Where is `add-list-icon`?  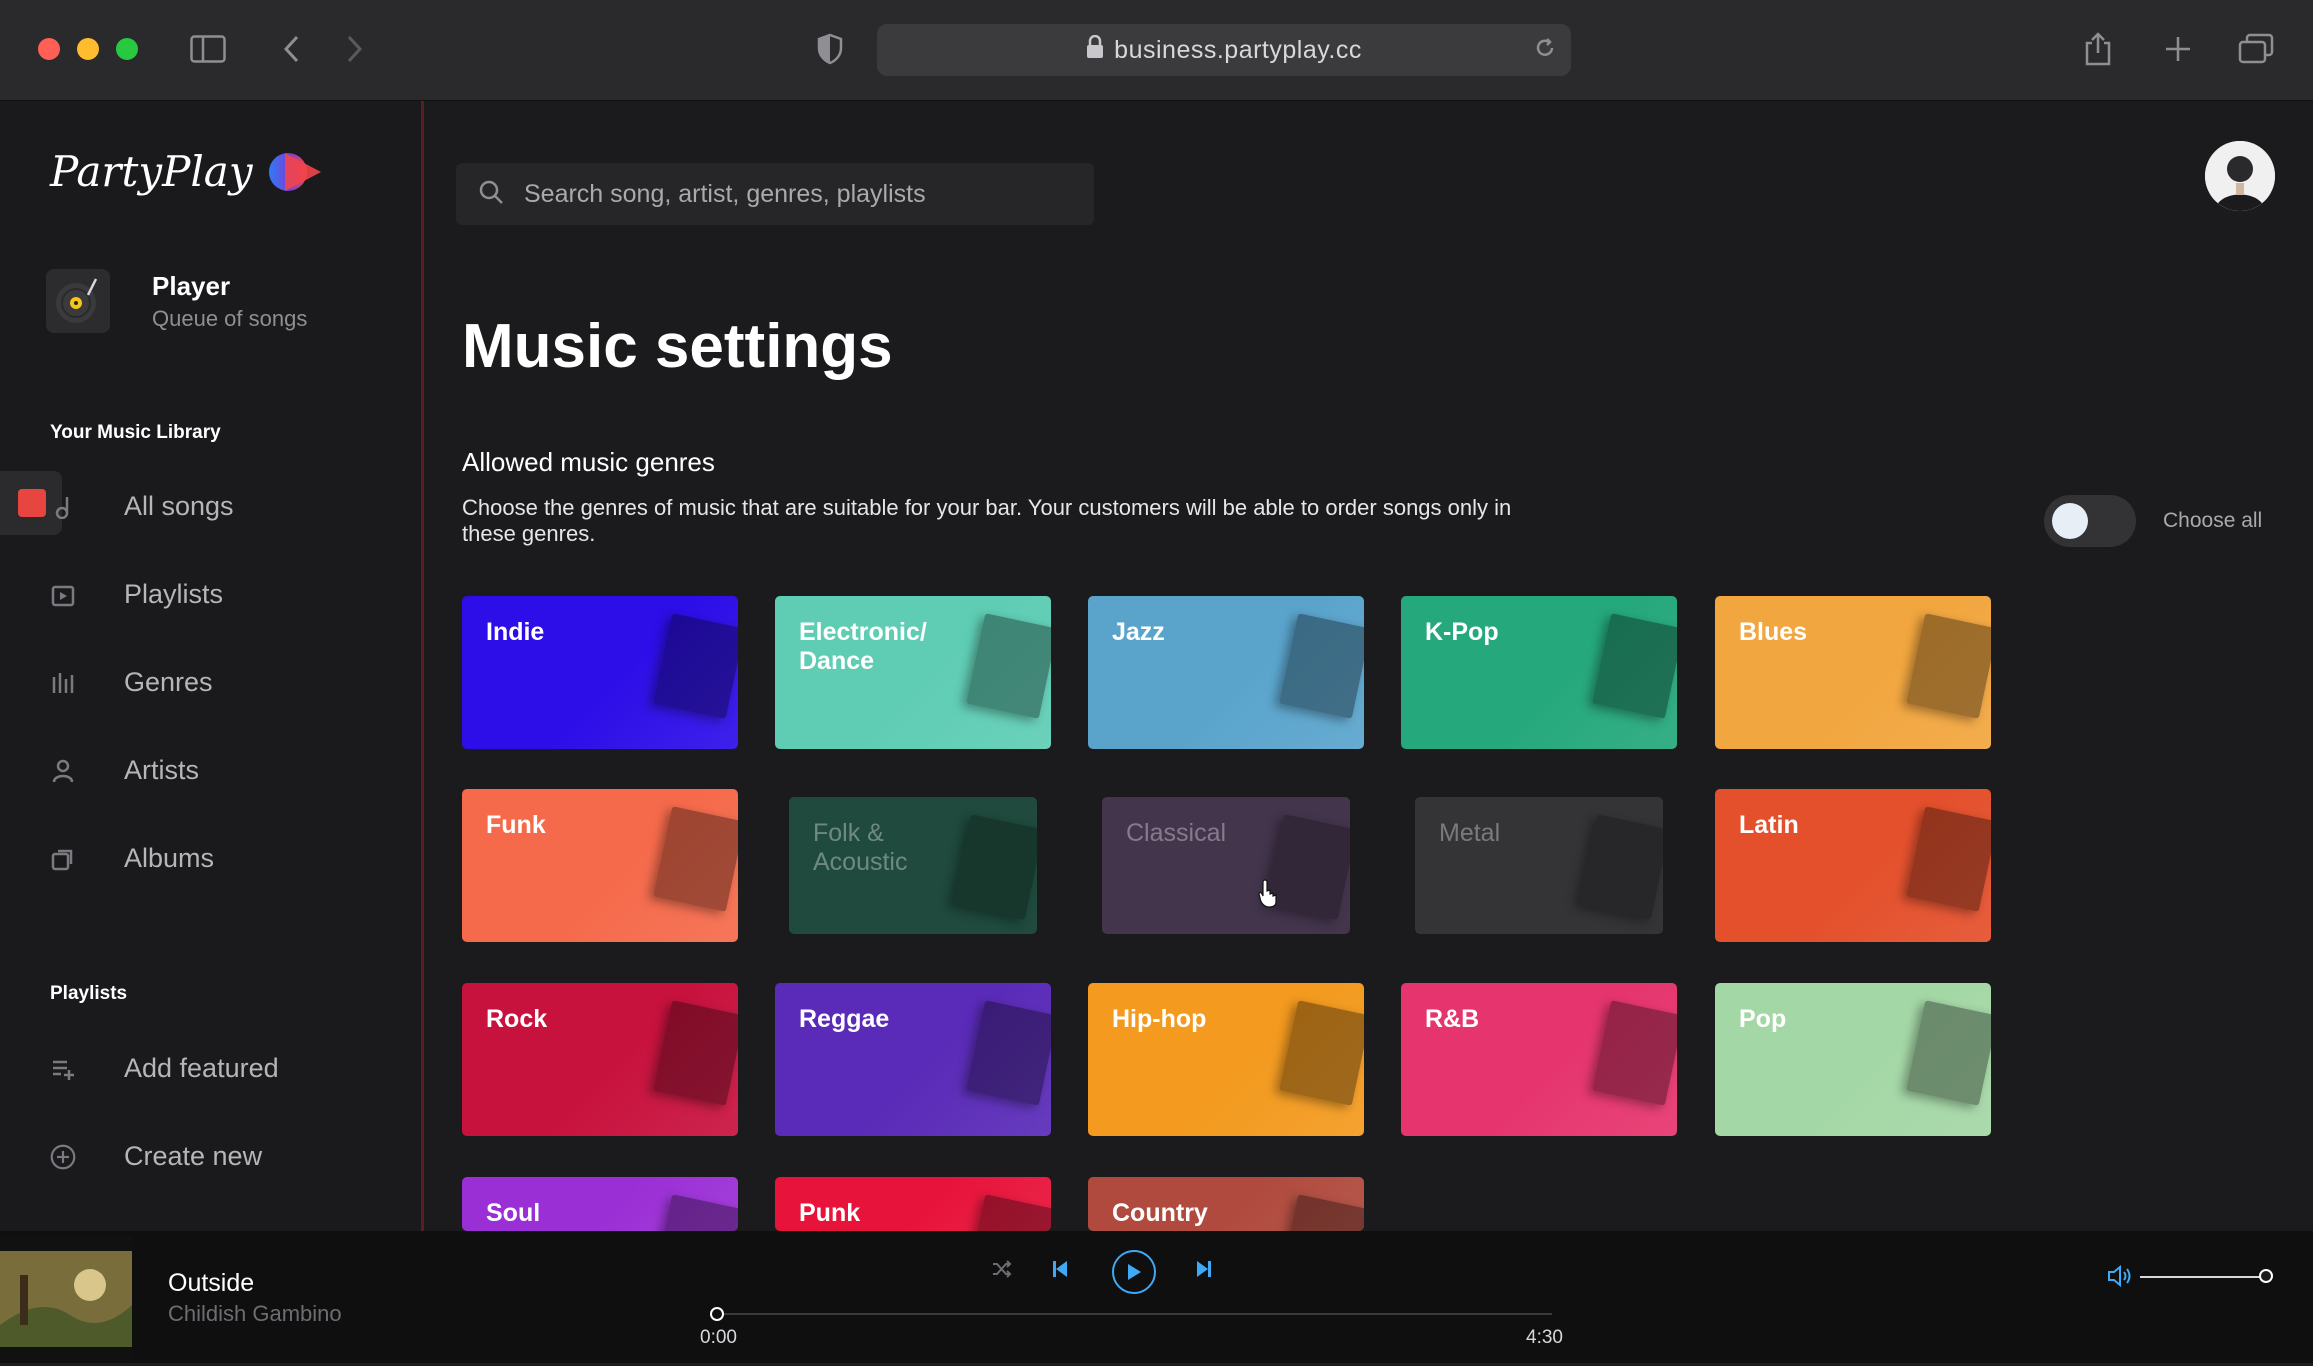 add-list-icon is located at coordinates (63, 1069).